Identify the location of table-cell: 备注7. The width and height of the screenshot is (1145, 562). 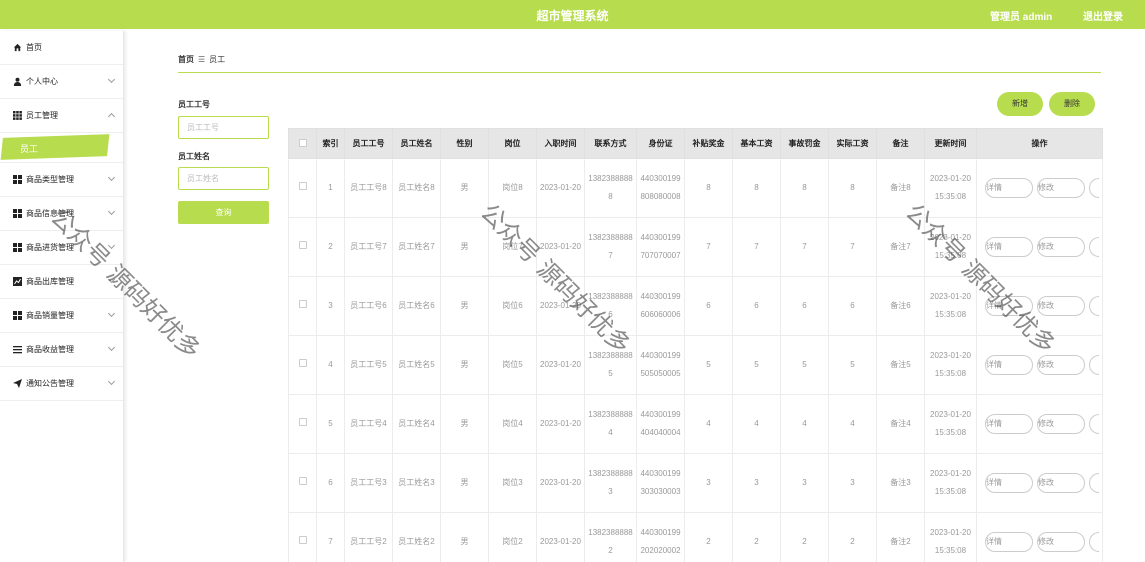
(900, 247).